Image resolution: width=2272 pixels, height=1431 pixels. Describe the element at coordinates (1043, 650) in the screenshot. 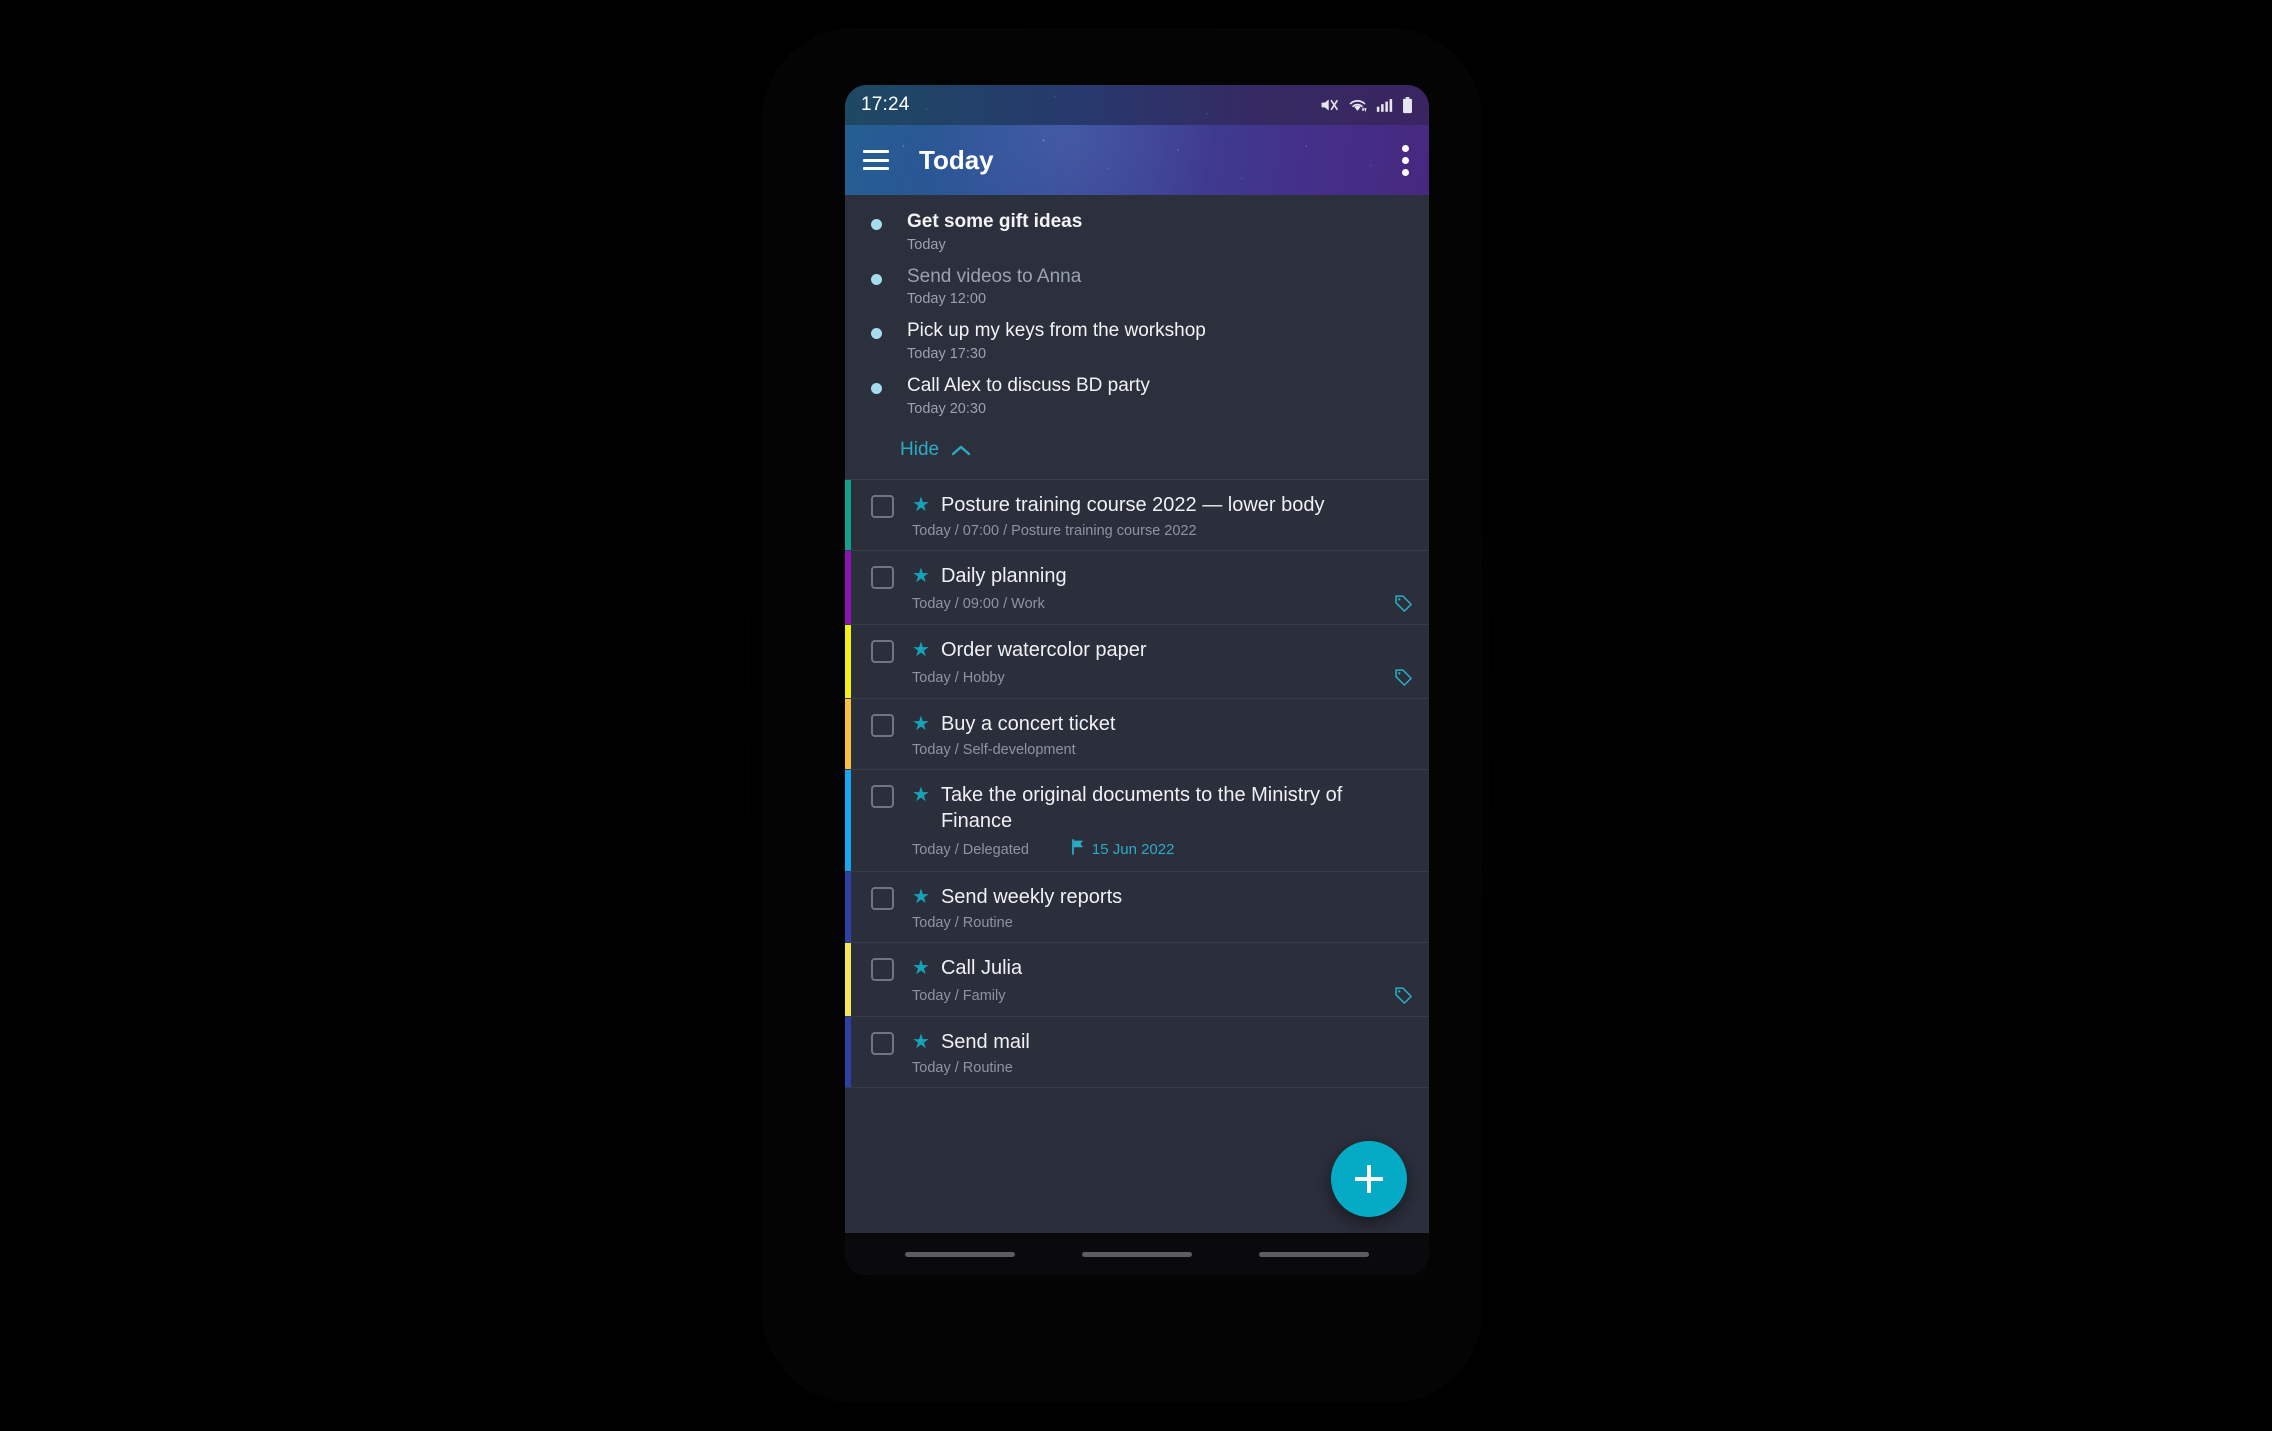

I see `task-title: Order watercolor paper` at that location.